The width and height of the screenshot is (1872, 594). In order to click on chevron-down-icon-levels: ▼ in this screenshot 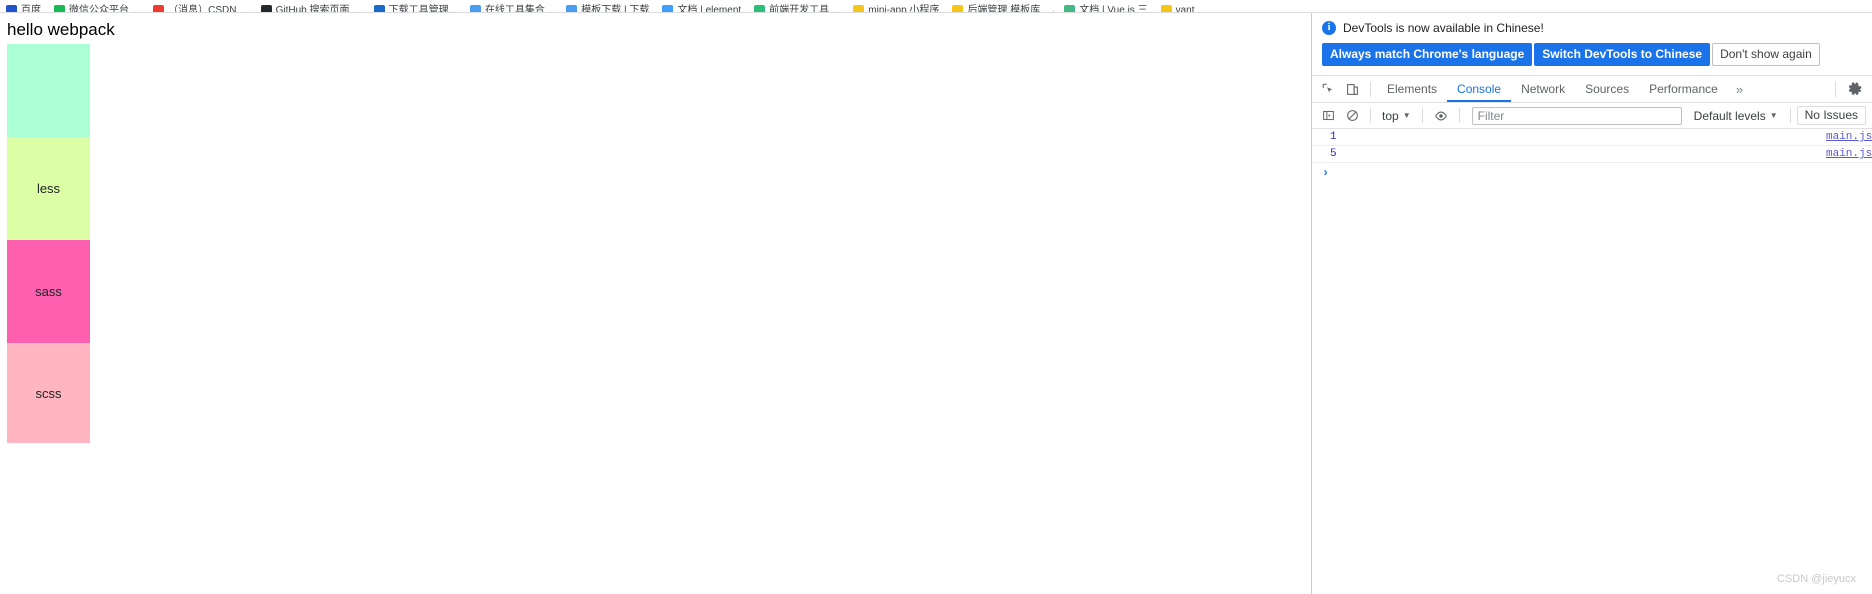, I will do `click(1773, 115)`.